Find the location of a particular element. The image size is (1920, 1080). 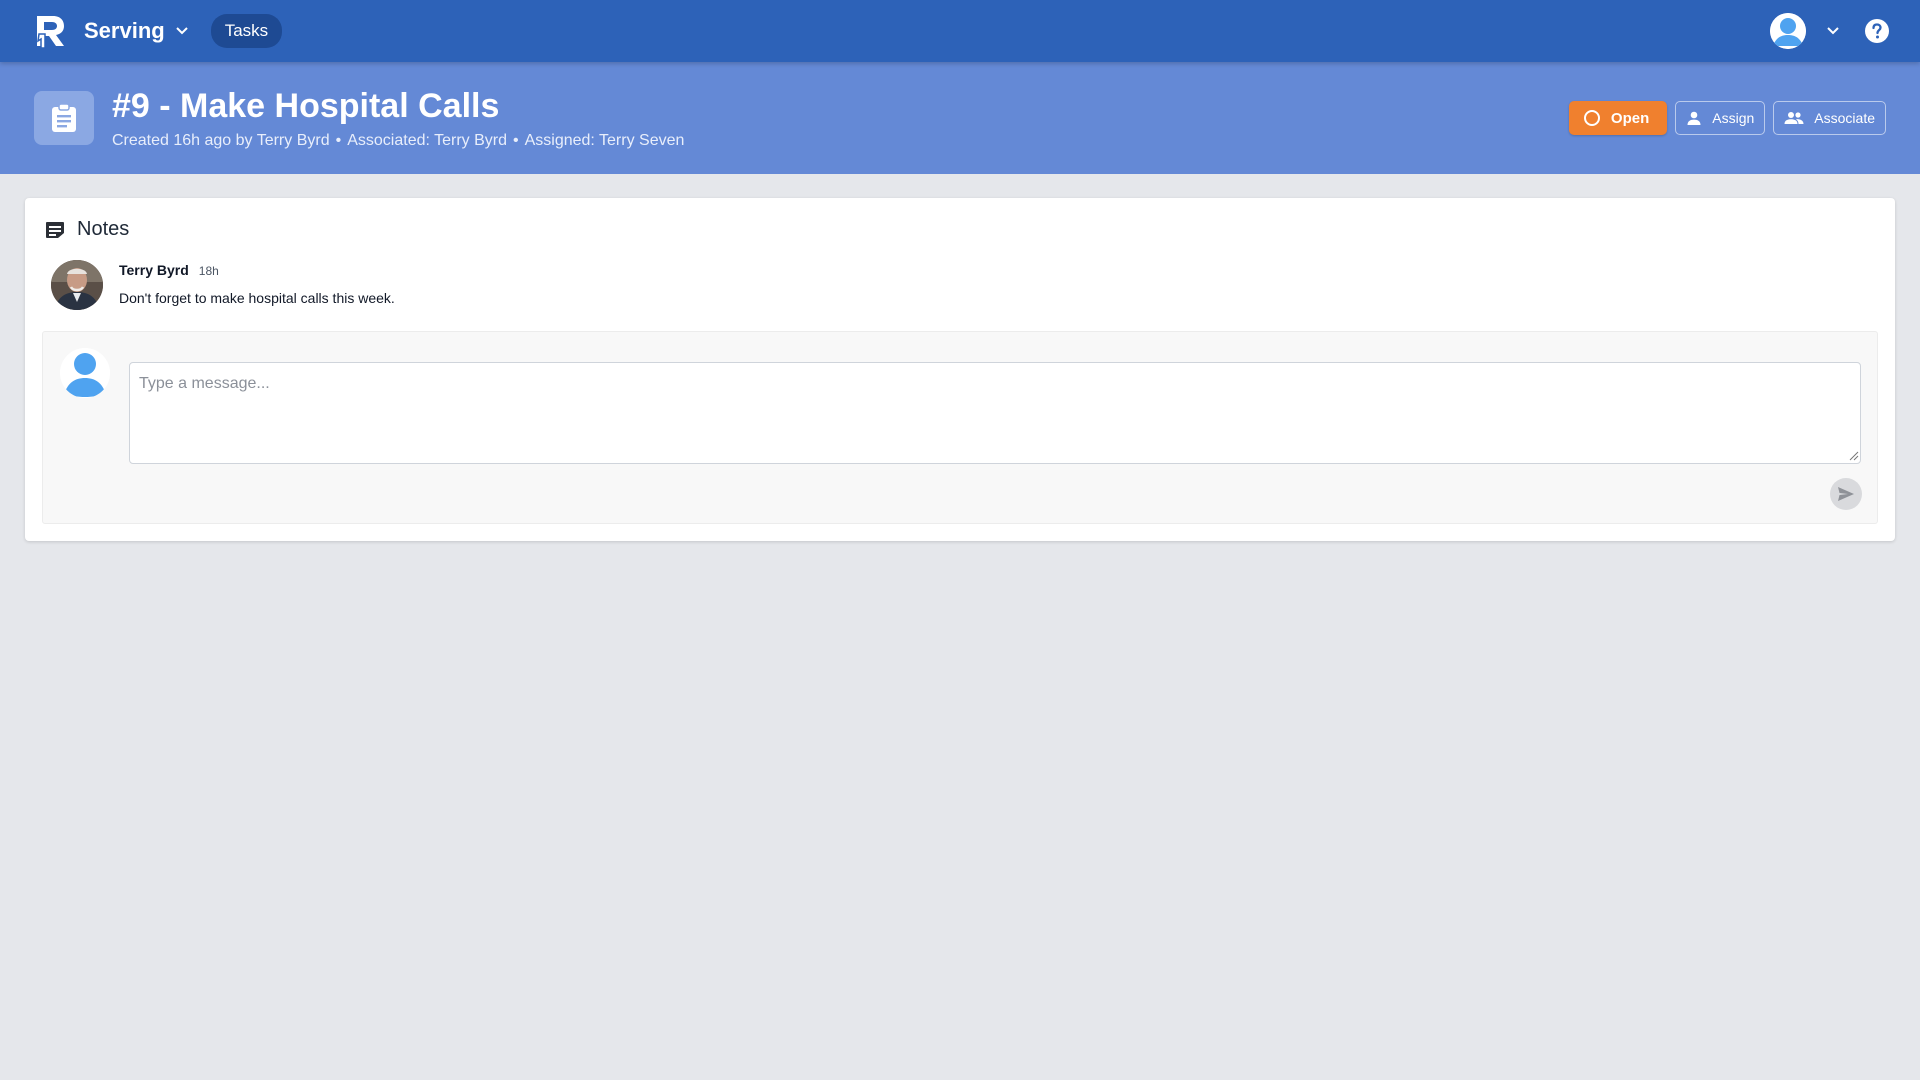

send-button is located at coordinates (1846, 494).